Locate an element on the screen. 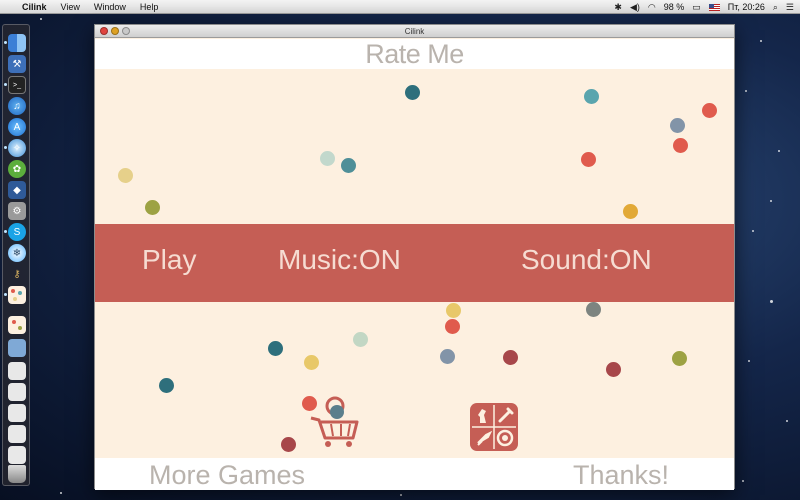  music-toggle: Music:ON is located at coordinates (339, 260).